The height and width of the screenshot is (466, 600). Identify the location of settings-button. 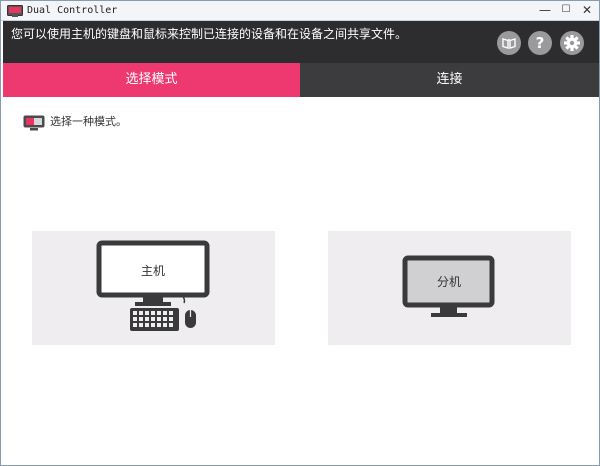
(572, 43).